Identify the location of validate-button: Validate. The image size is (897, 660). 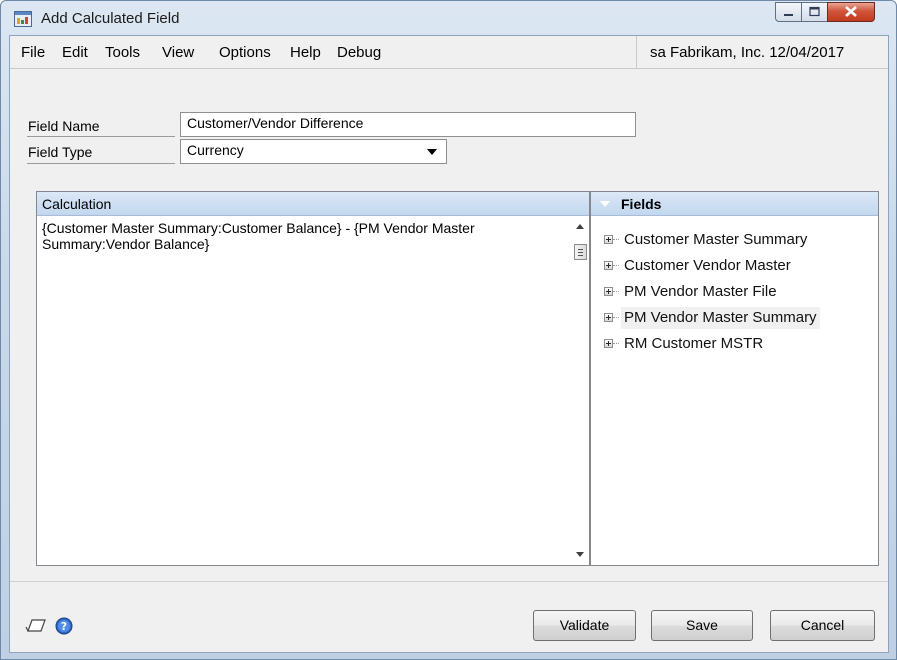
(584, 625).